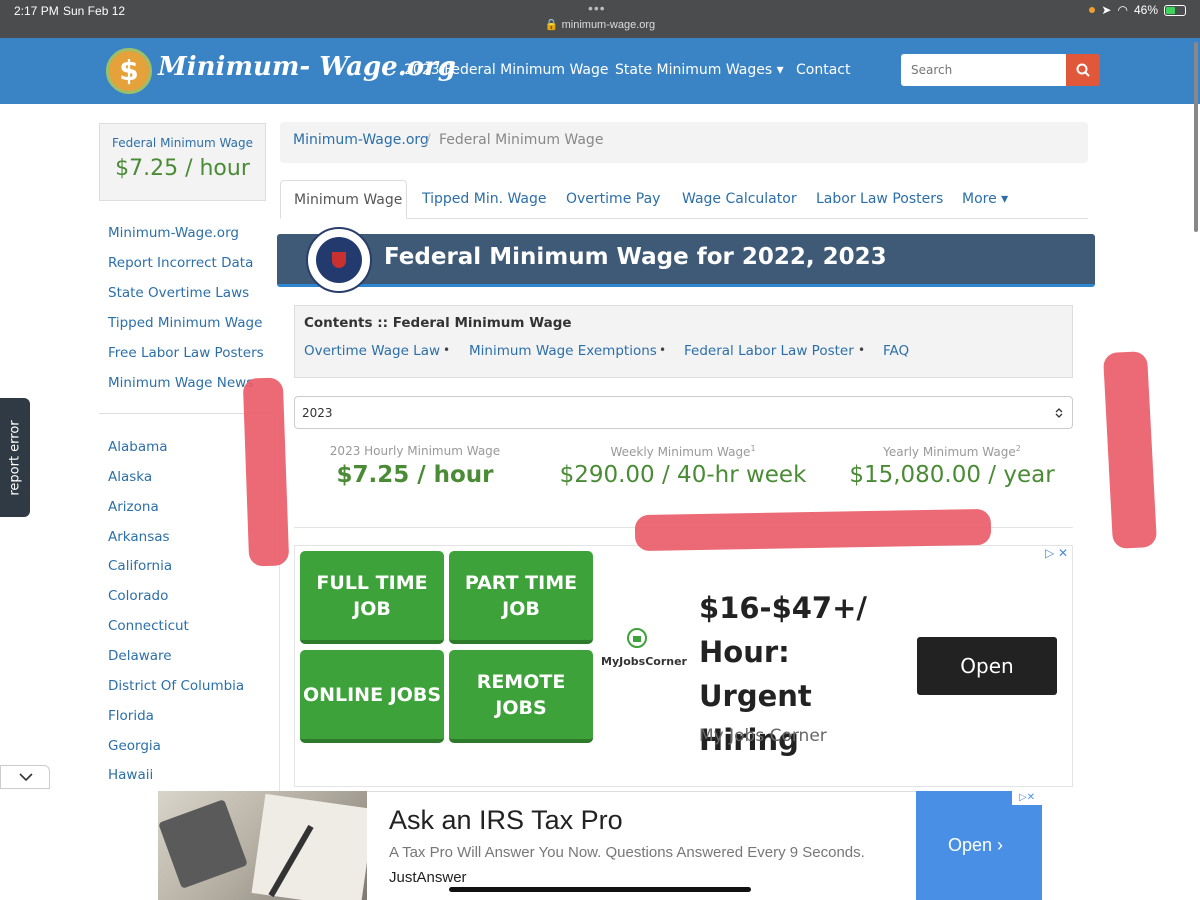 Image resolution: width=1200 pixels, height=900 pixels. Describe the element at coordinates (133, 507) in the screenshot. I see `sidebar-state-arizona: Arizona` at that location.